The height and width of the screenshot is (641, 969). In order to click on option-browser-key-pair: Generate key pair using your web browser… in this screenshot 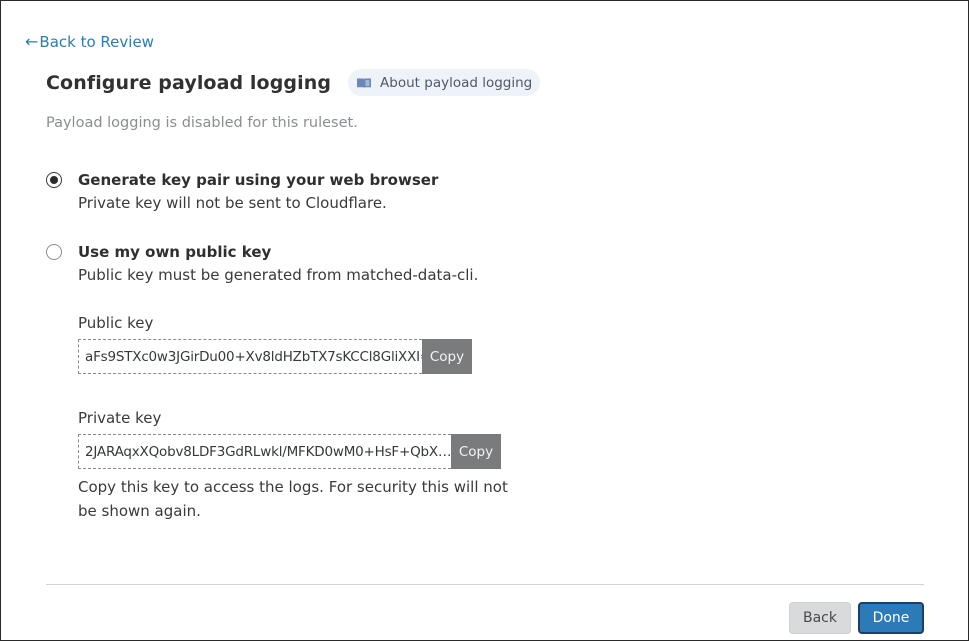, I will do `click(242, 191)`.